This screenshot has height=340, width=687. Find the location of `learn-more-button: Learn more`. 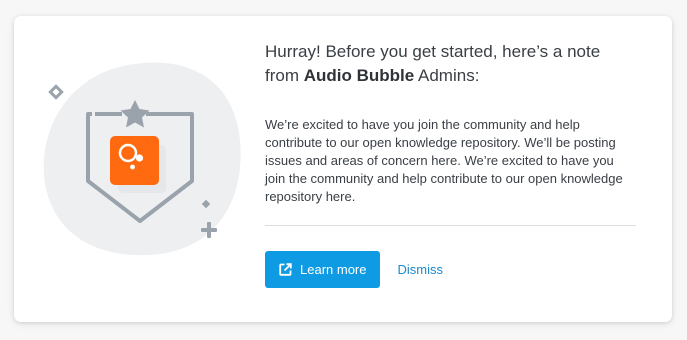

learn-more-button: Learn more is located at coordinates (323, 269).